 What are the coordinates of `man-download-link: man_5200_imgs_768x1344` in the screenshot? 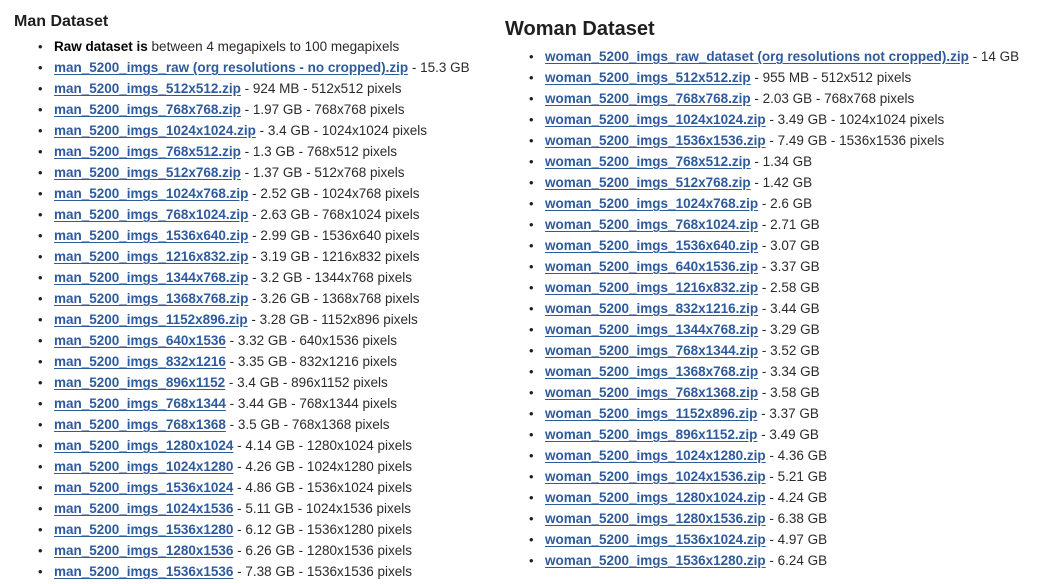 It's located at (140, 403).